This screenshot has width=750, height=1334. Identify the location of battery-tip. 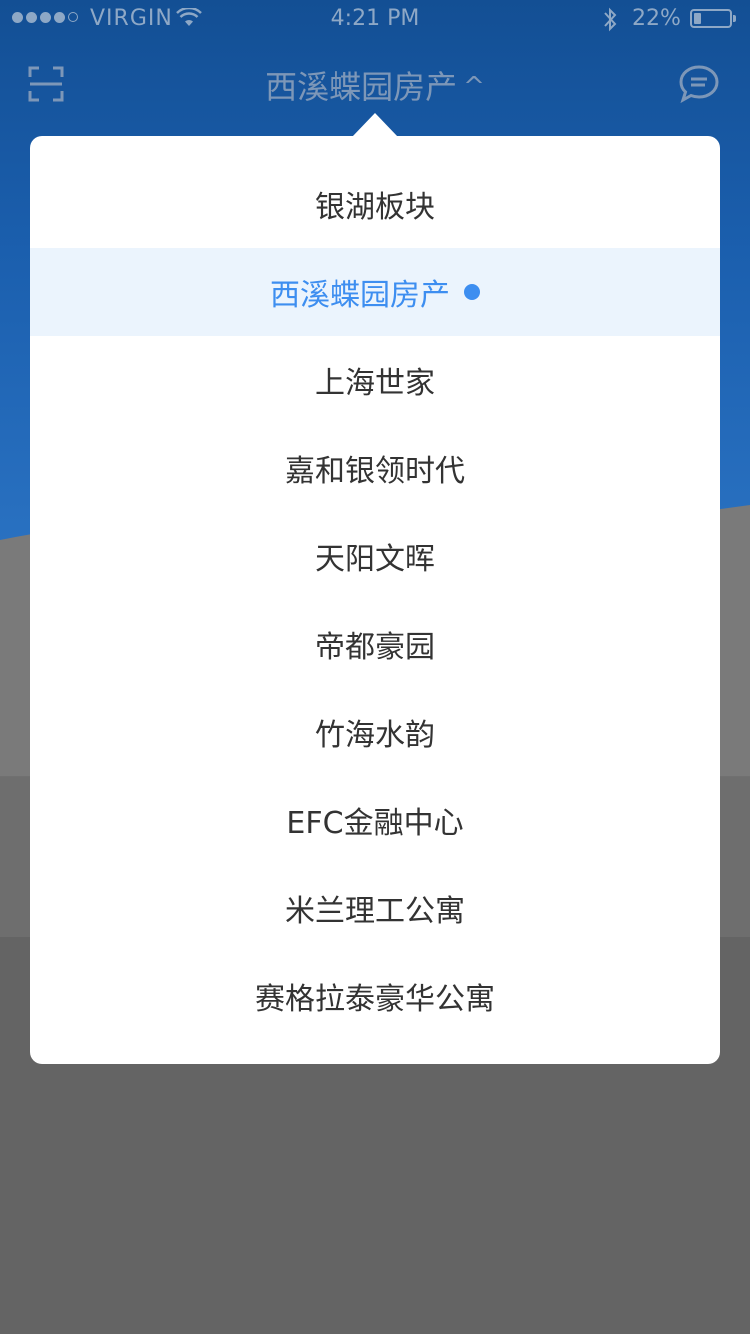
(734, 18).